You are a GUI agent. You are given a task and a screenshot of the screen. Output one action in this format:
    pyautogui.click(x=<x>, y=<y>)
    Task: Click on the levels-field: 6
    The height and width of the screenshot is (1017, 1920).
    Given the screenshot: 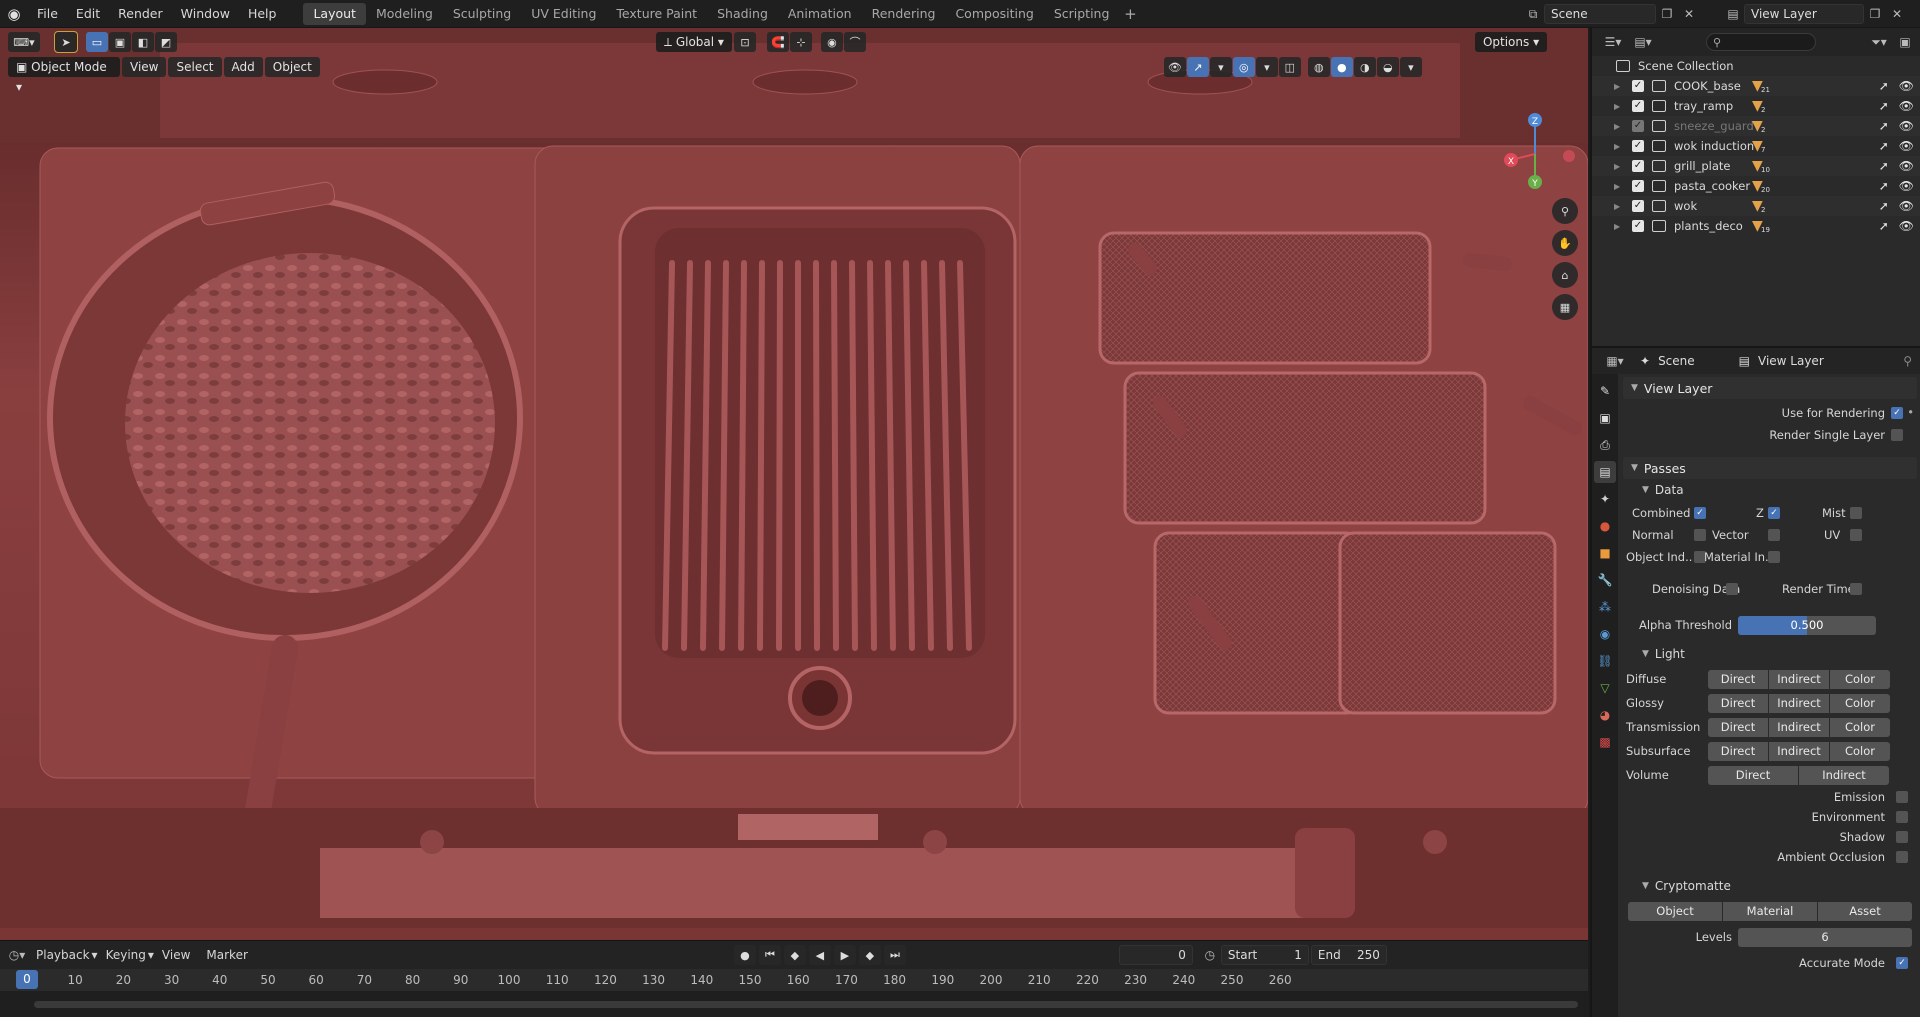 What is the action you would take?
    pyautogui.click(x=1825, y=937)
    